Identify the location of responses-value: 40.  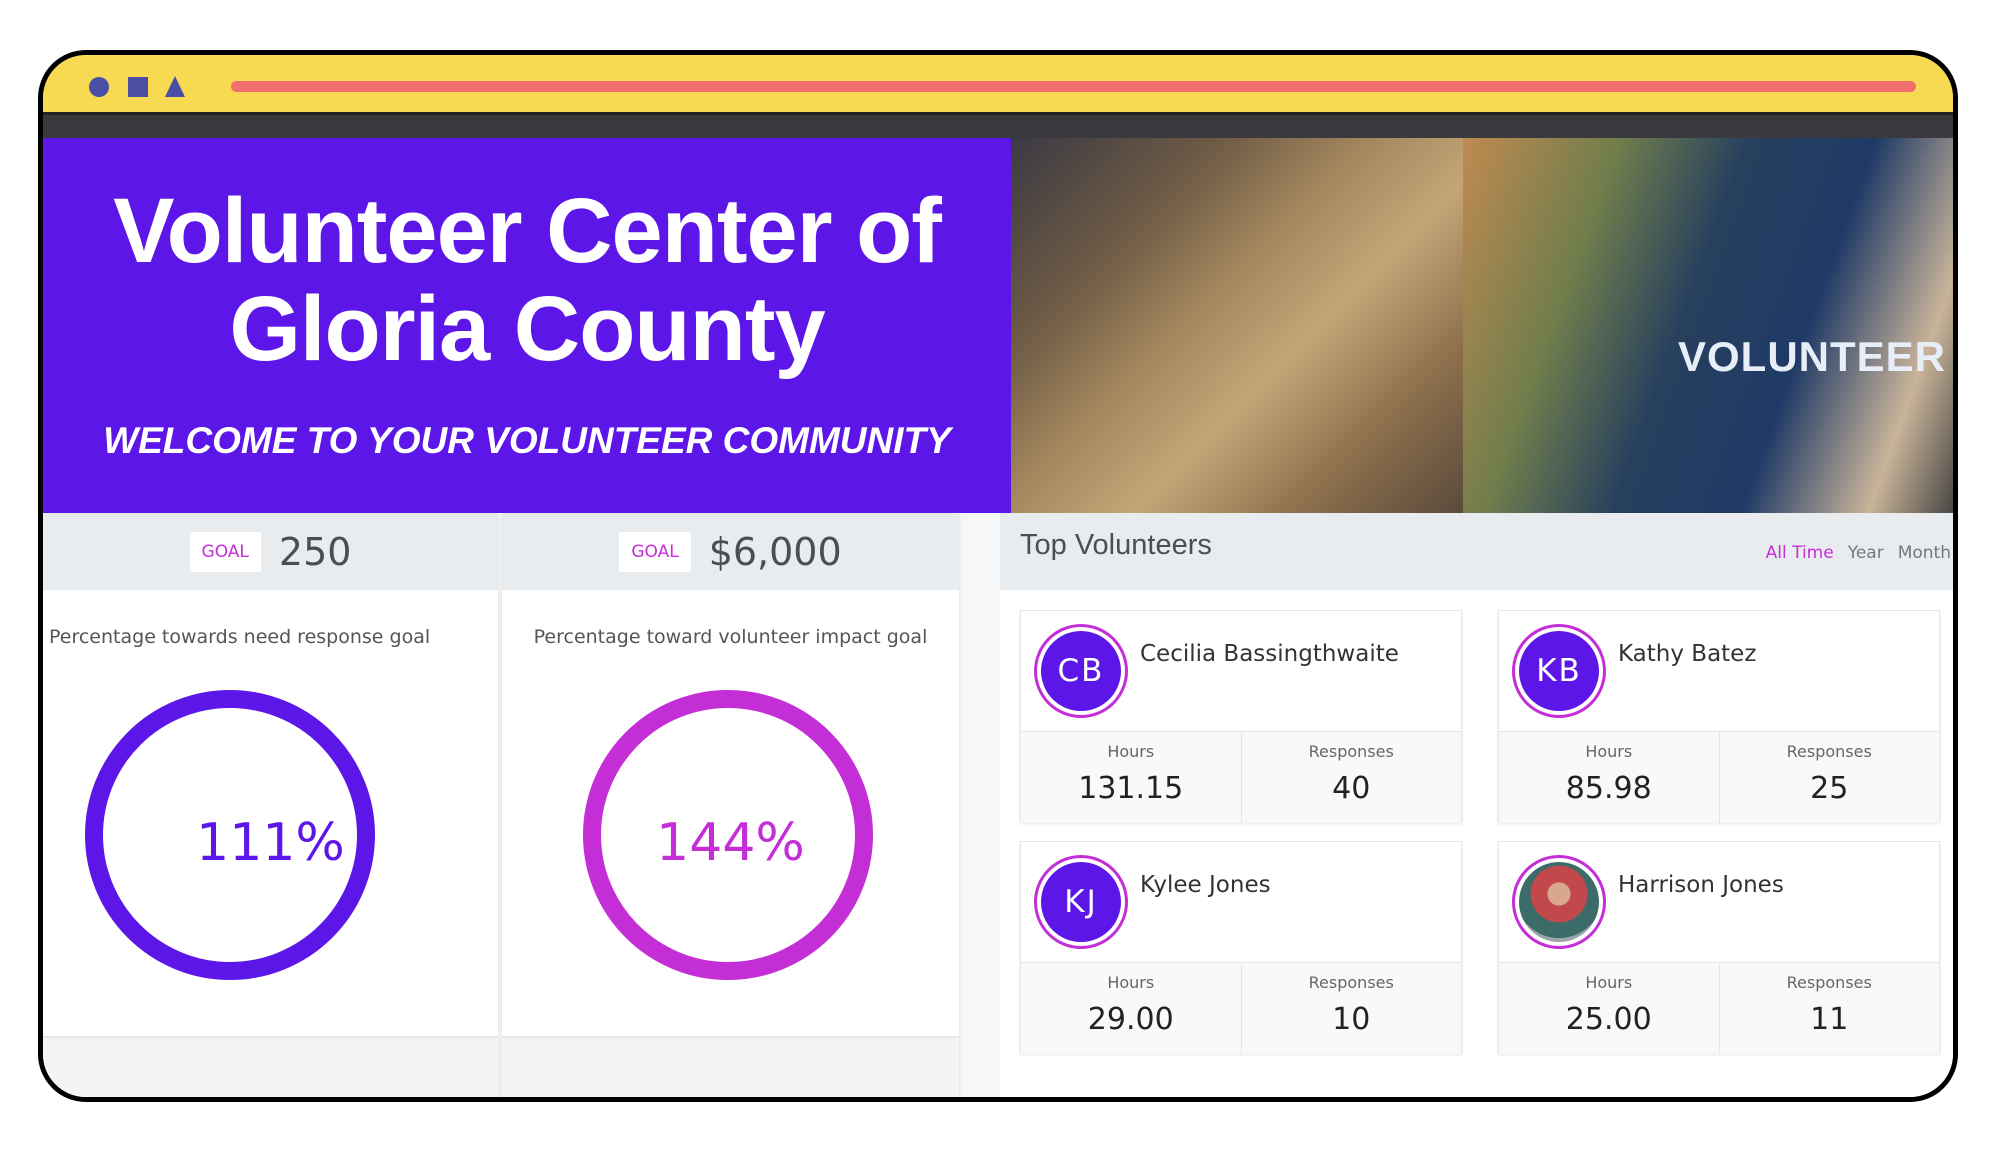
(1351, 788).